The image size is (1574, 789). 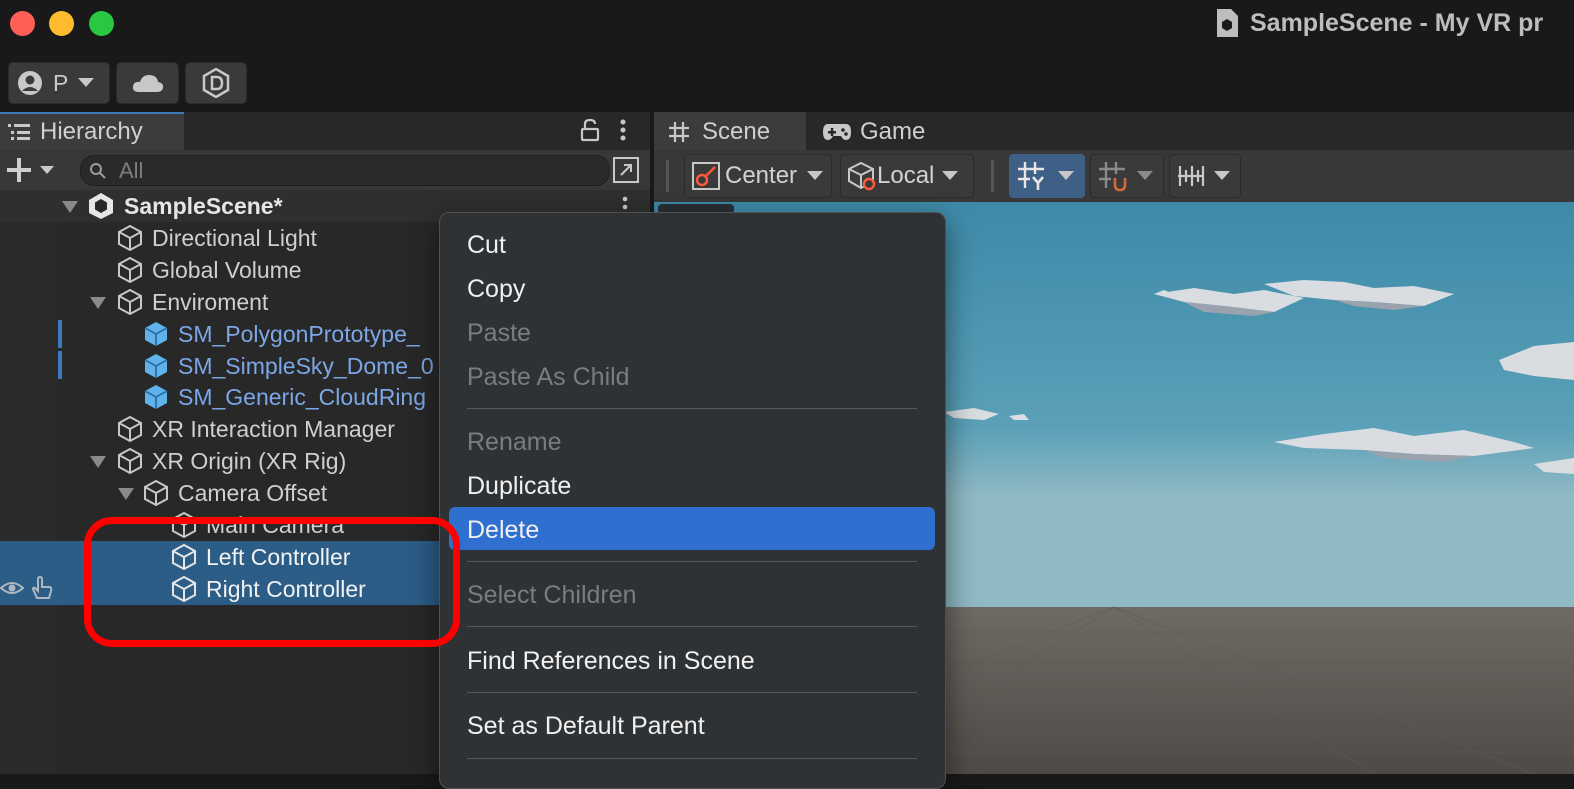 I want to click on pivot-mode-label: Center, so click(x=761, y=175).